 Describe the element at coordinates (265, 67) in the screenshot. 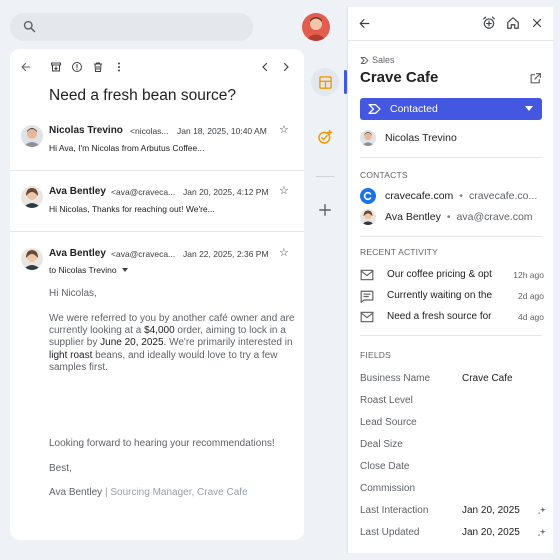

I see `chevron-left-icon` at that location.